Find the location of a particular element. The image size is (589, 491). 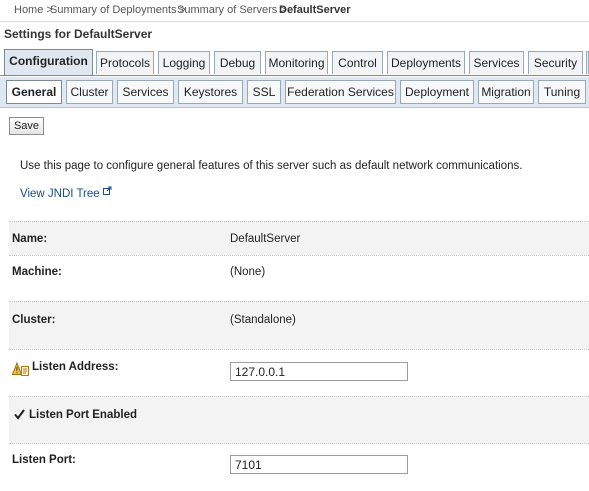

tab-deployments: Deployments is located at coordinates (426, 62).